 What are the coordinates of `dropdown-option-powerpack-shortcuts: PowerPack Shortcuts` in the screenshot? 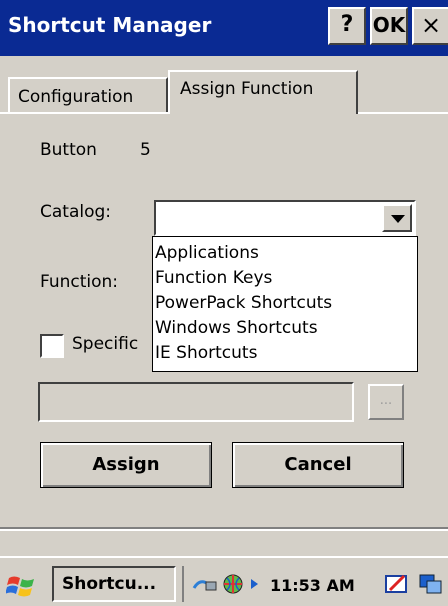 It's located at (285, 303).